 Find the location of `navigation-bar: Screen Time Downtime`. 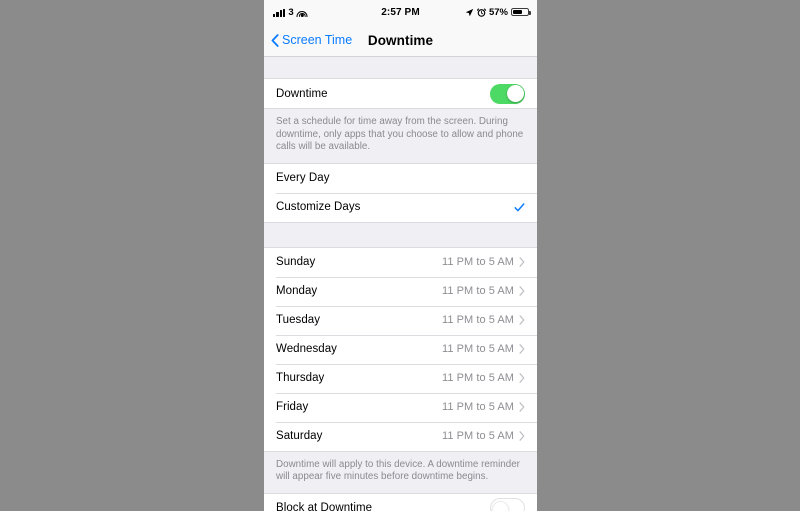

navigation-bar: Screen Time Downtime is located at coordinates (400, 40).